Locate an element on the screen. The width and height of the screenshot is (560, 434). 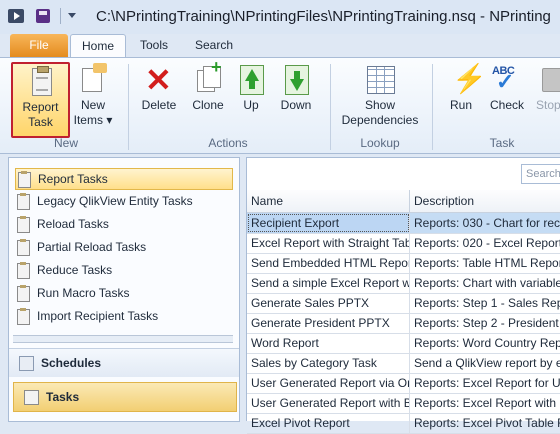
sidebar-item-run-macro-tasks: Run Macro Tasks is located at coordinates (123, 293).